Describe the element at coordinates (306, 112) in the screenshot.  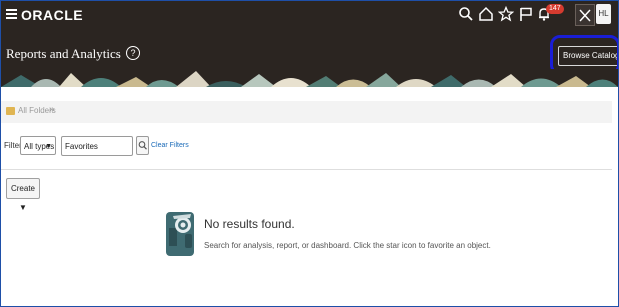
I see `breadcrumb: All Folders »` at that location.